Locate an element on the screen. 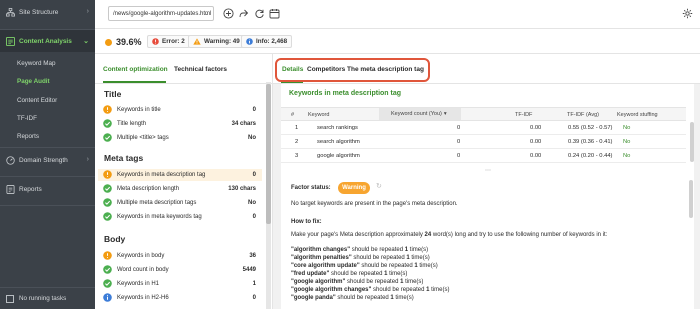 The image size is (700, 309). factor-value: 1 is located at coordinates (254, 284).